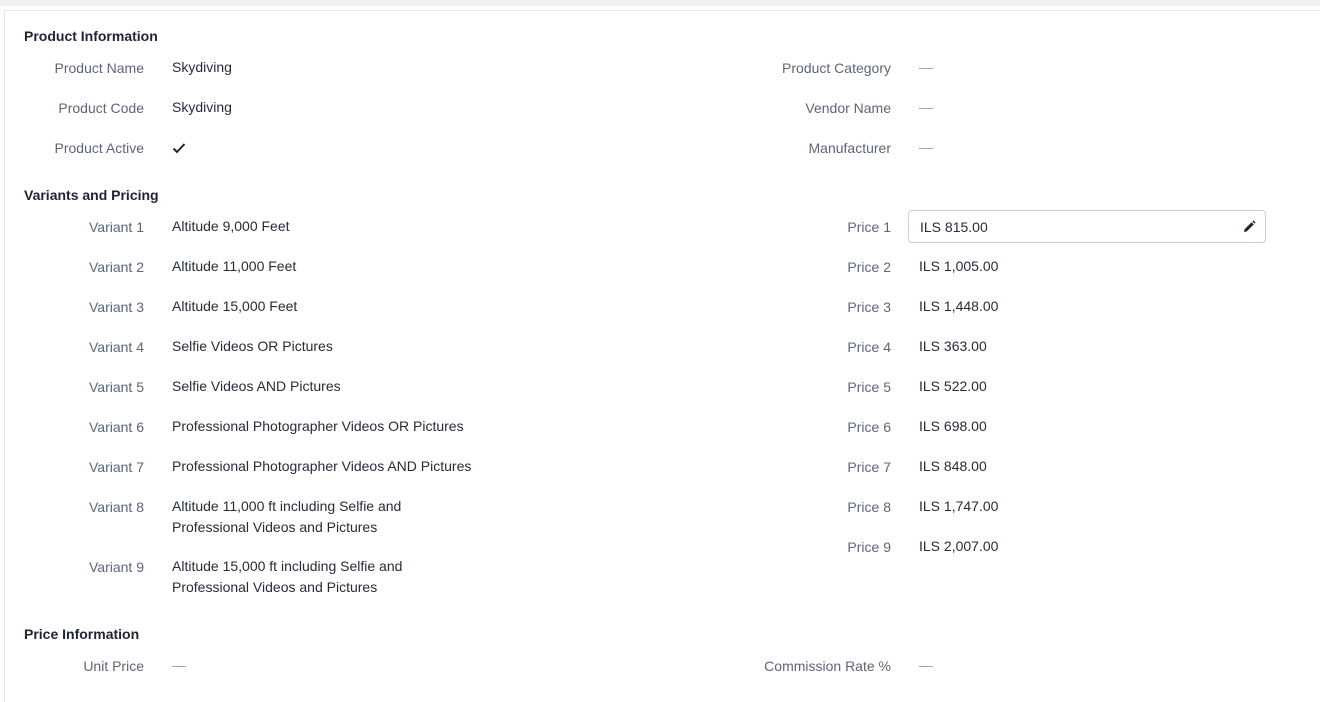  What do you see at coordinates (953, 466) in the screenshot?
I see `price-value: ILS 848.00` at bounding box center [953, 466].